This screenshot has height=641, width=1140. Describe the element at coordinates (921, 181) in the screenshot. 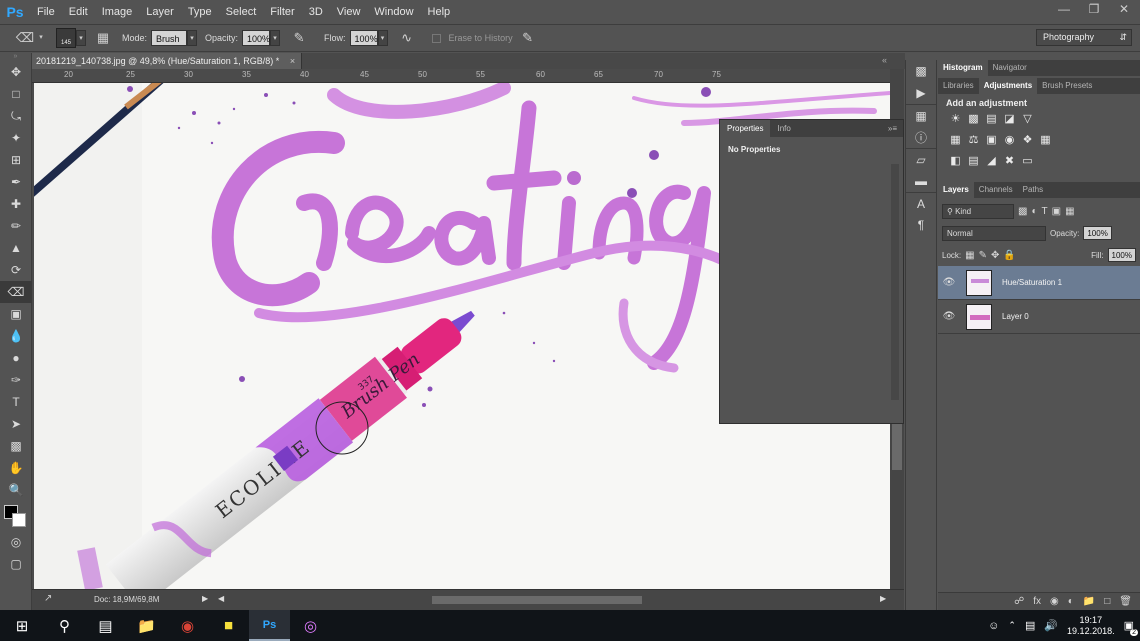

I see `clone-source-icon: ▬` at that location.